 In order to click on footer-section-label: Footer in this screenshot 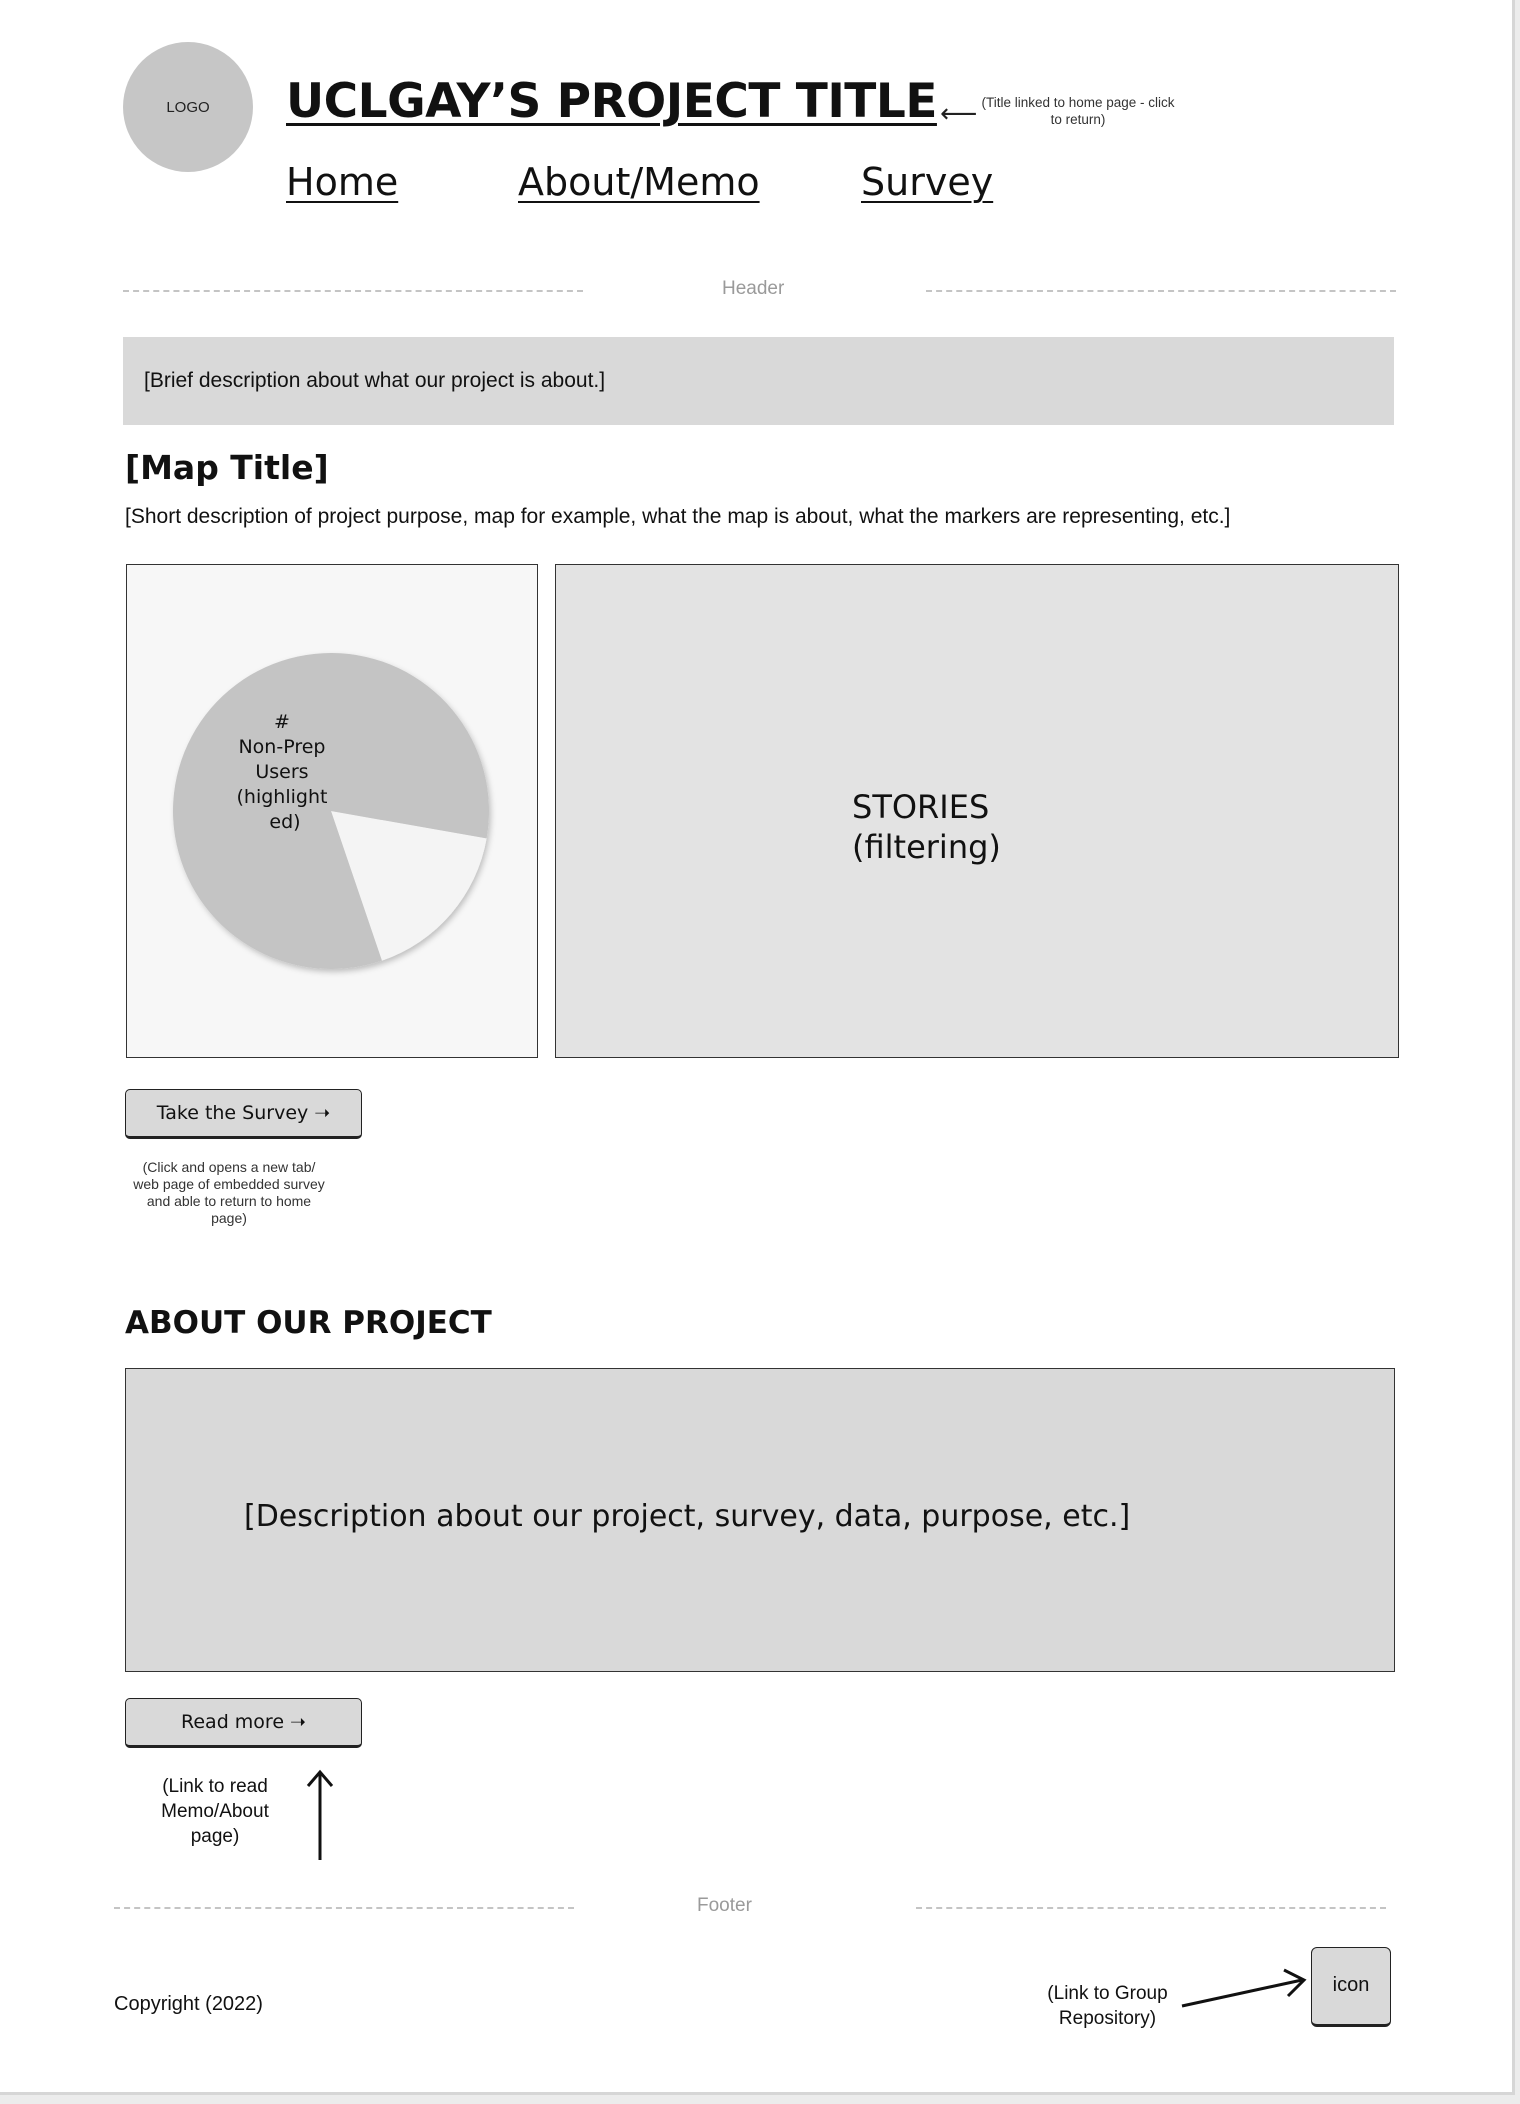, I will do `click(724, 1905)`.